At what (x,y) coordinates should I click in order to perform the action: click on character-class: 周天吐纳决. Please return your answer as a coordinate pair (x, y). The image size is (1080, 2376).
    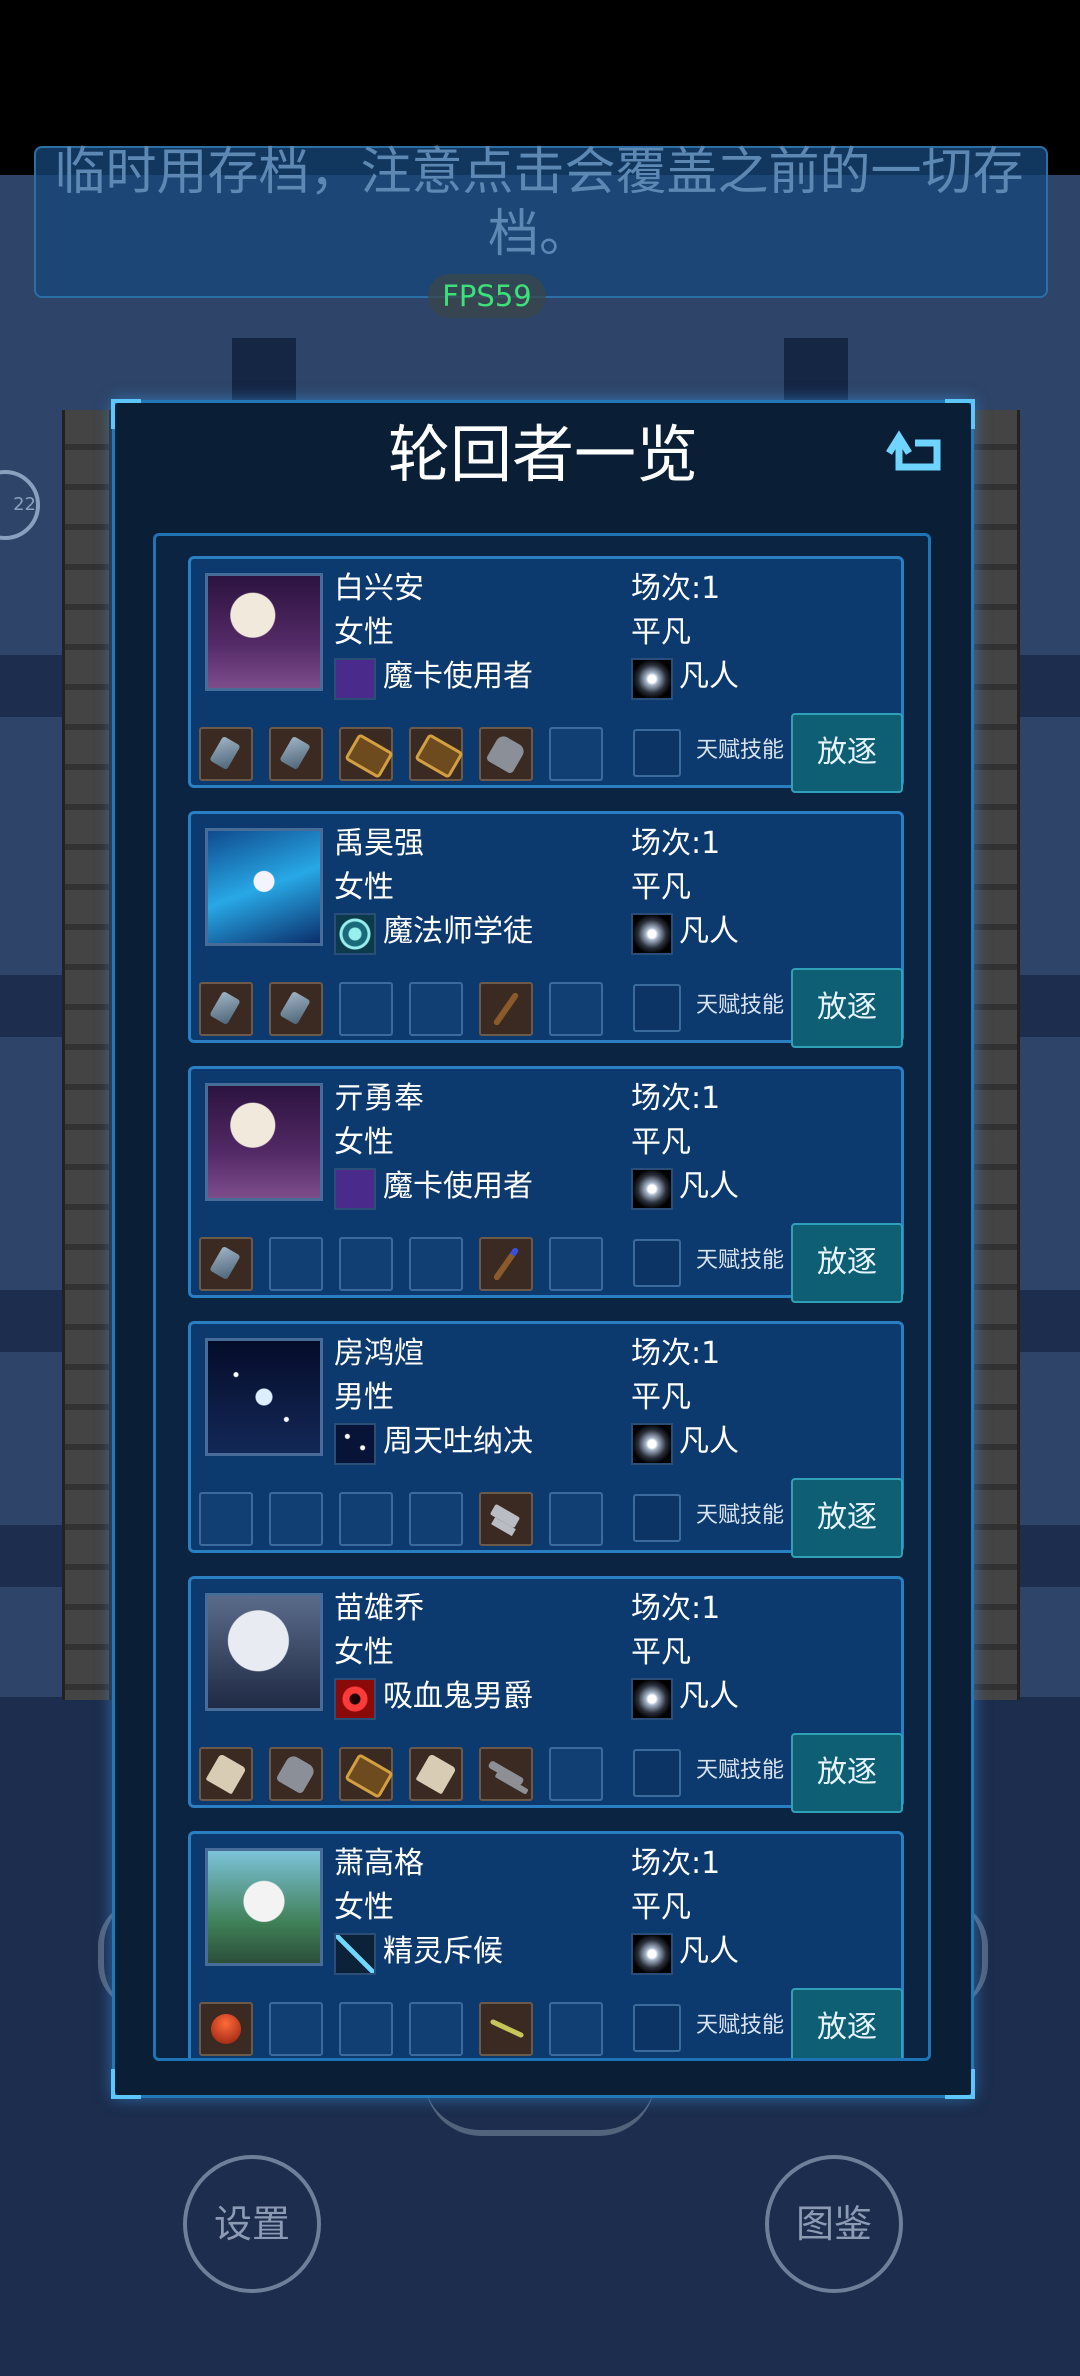
    Looking at the image, I should click on (458, 1441).